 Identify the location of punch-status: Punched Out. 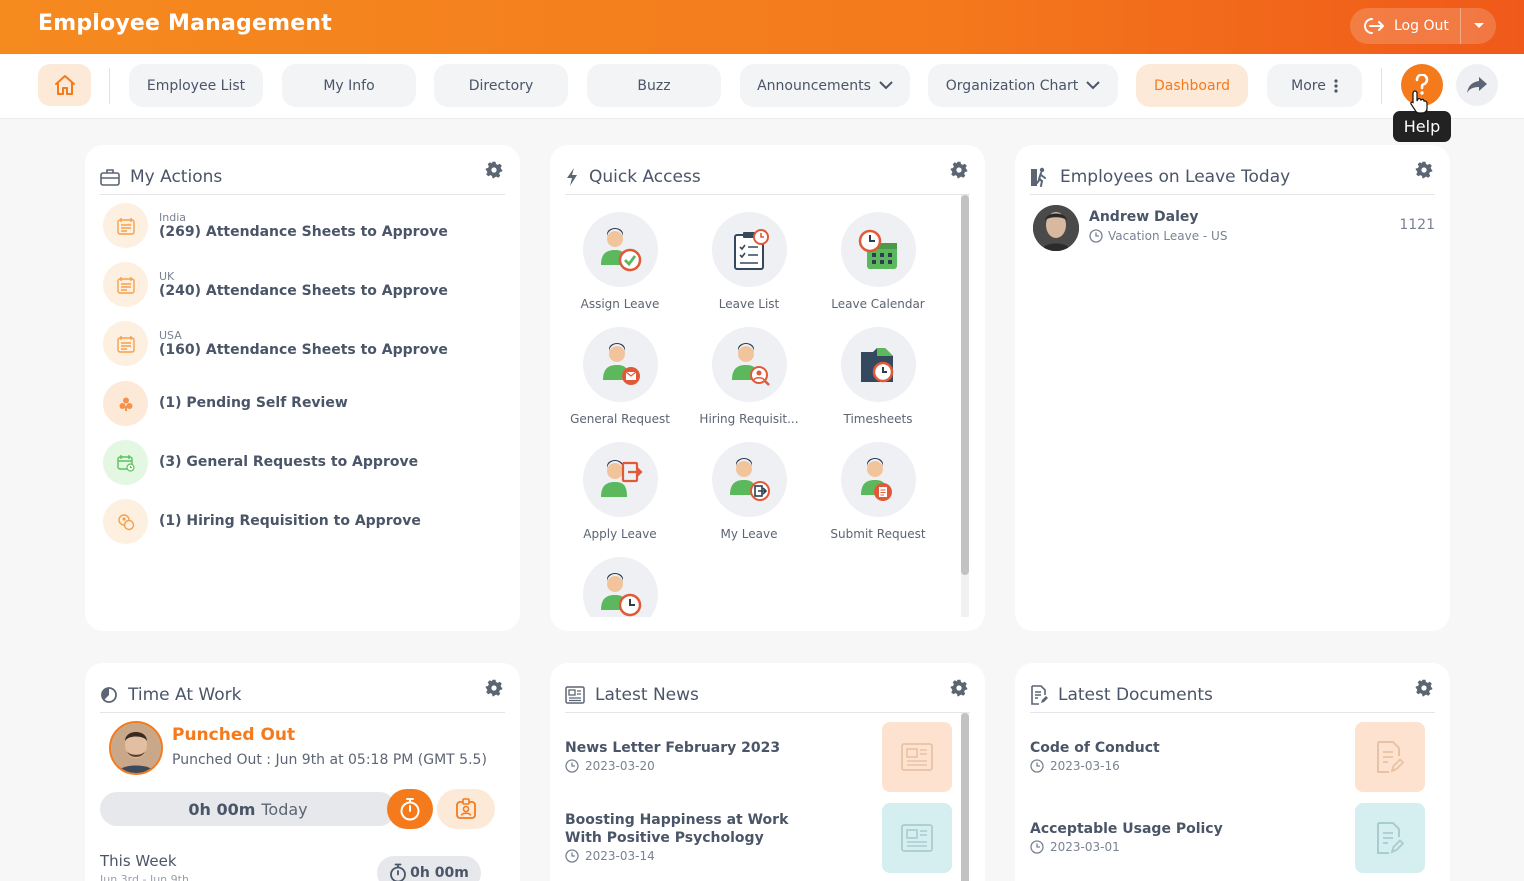
(234, 735).